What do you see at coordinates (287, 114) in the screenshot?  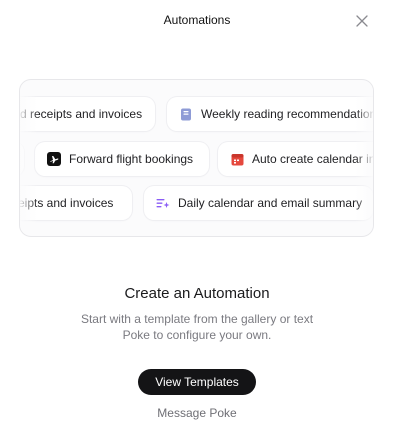 I see `chip-label: Weekly reading recommendations` at bounding box center [287, 114].